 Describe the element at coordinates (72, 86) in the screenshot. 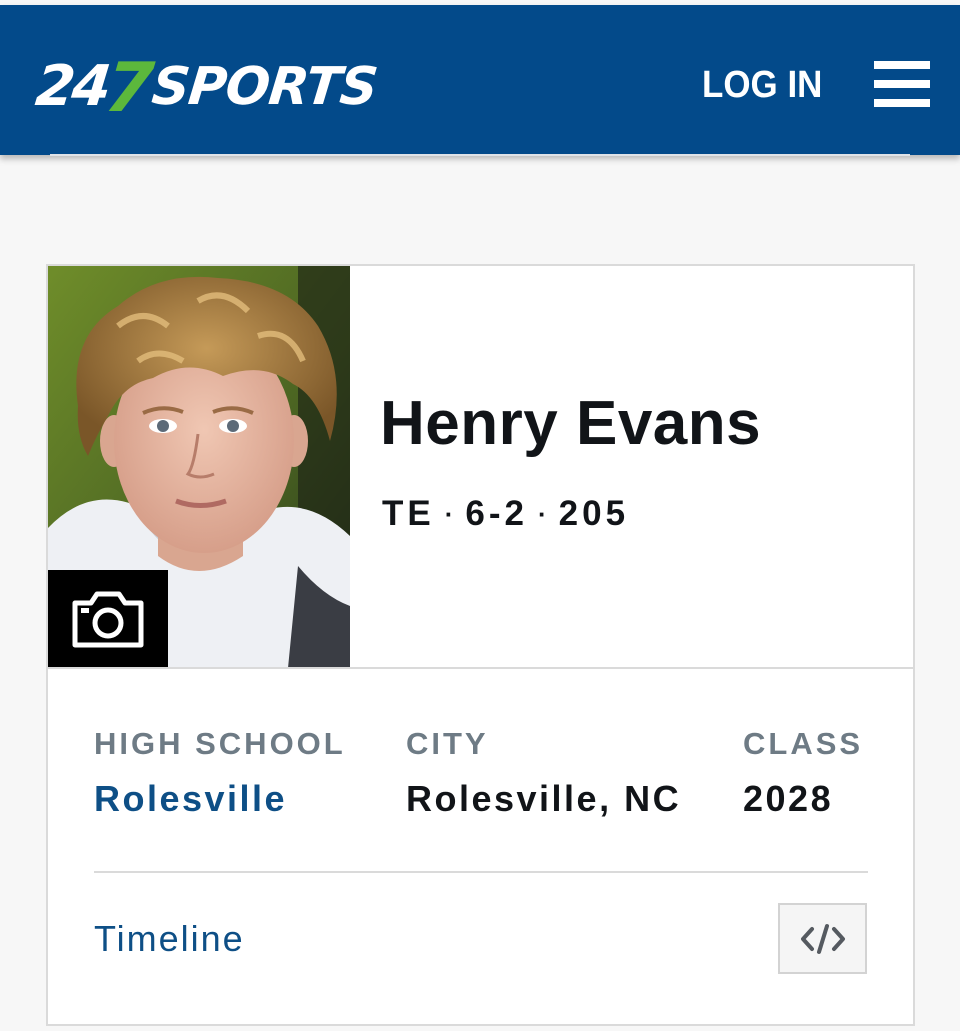

I see `logo-text-24: 24` at that location.